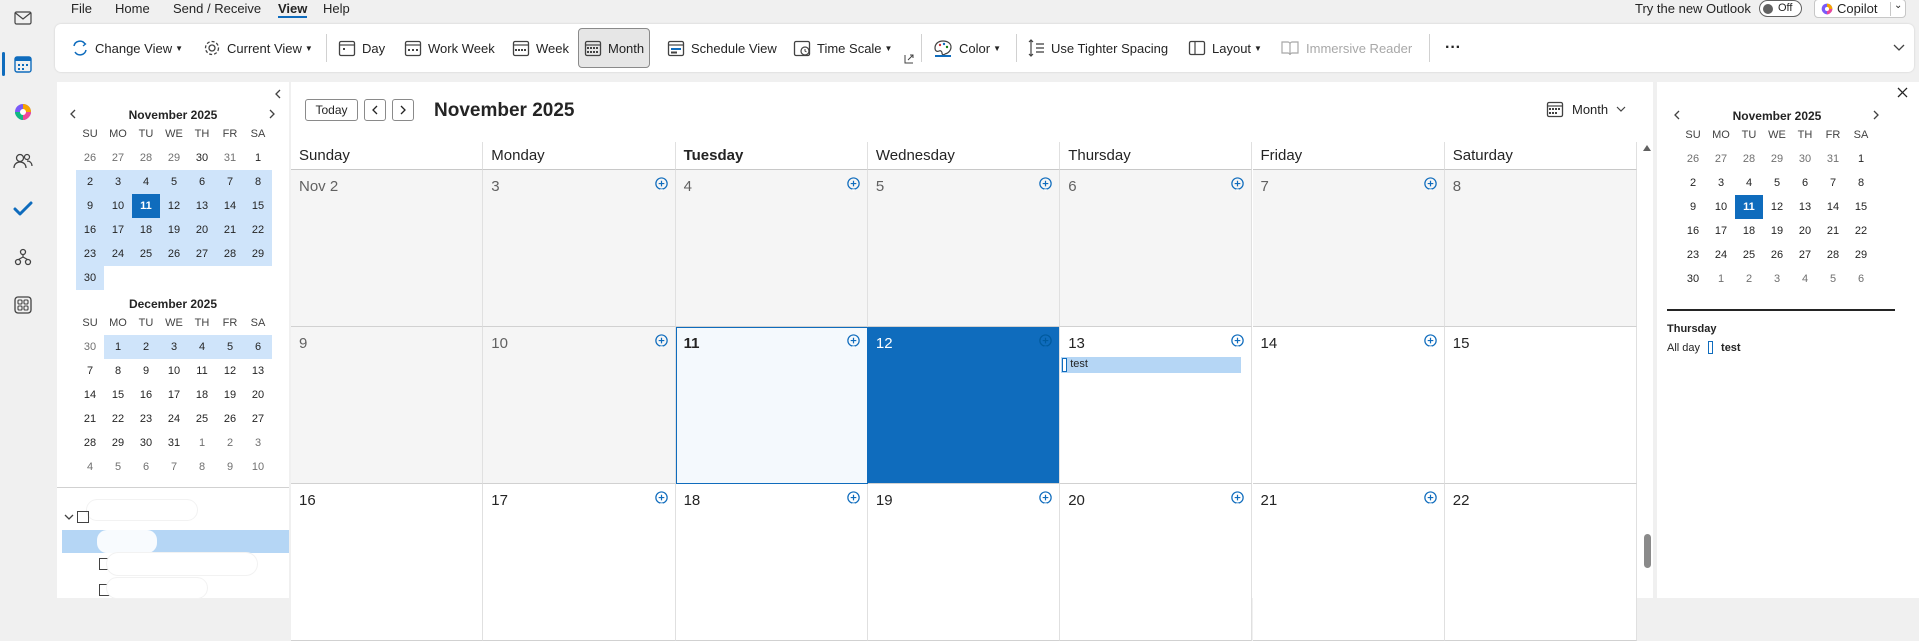  I want to click on chevron-down-icon, so click(69, 518).